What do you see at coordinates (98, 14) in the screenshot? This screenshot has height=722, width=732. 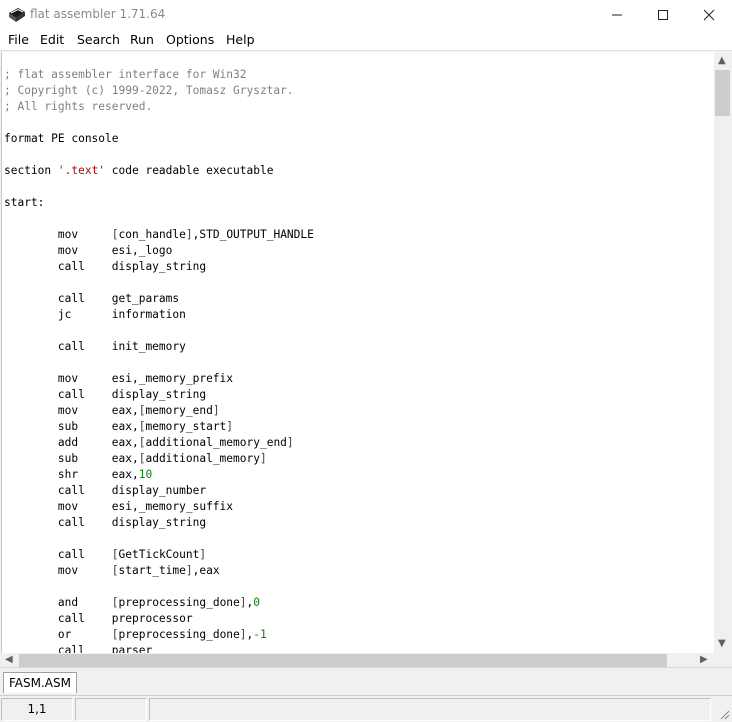 I see `window-title: flat assembler 1.71.64` at bounding box center [98, 14].